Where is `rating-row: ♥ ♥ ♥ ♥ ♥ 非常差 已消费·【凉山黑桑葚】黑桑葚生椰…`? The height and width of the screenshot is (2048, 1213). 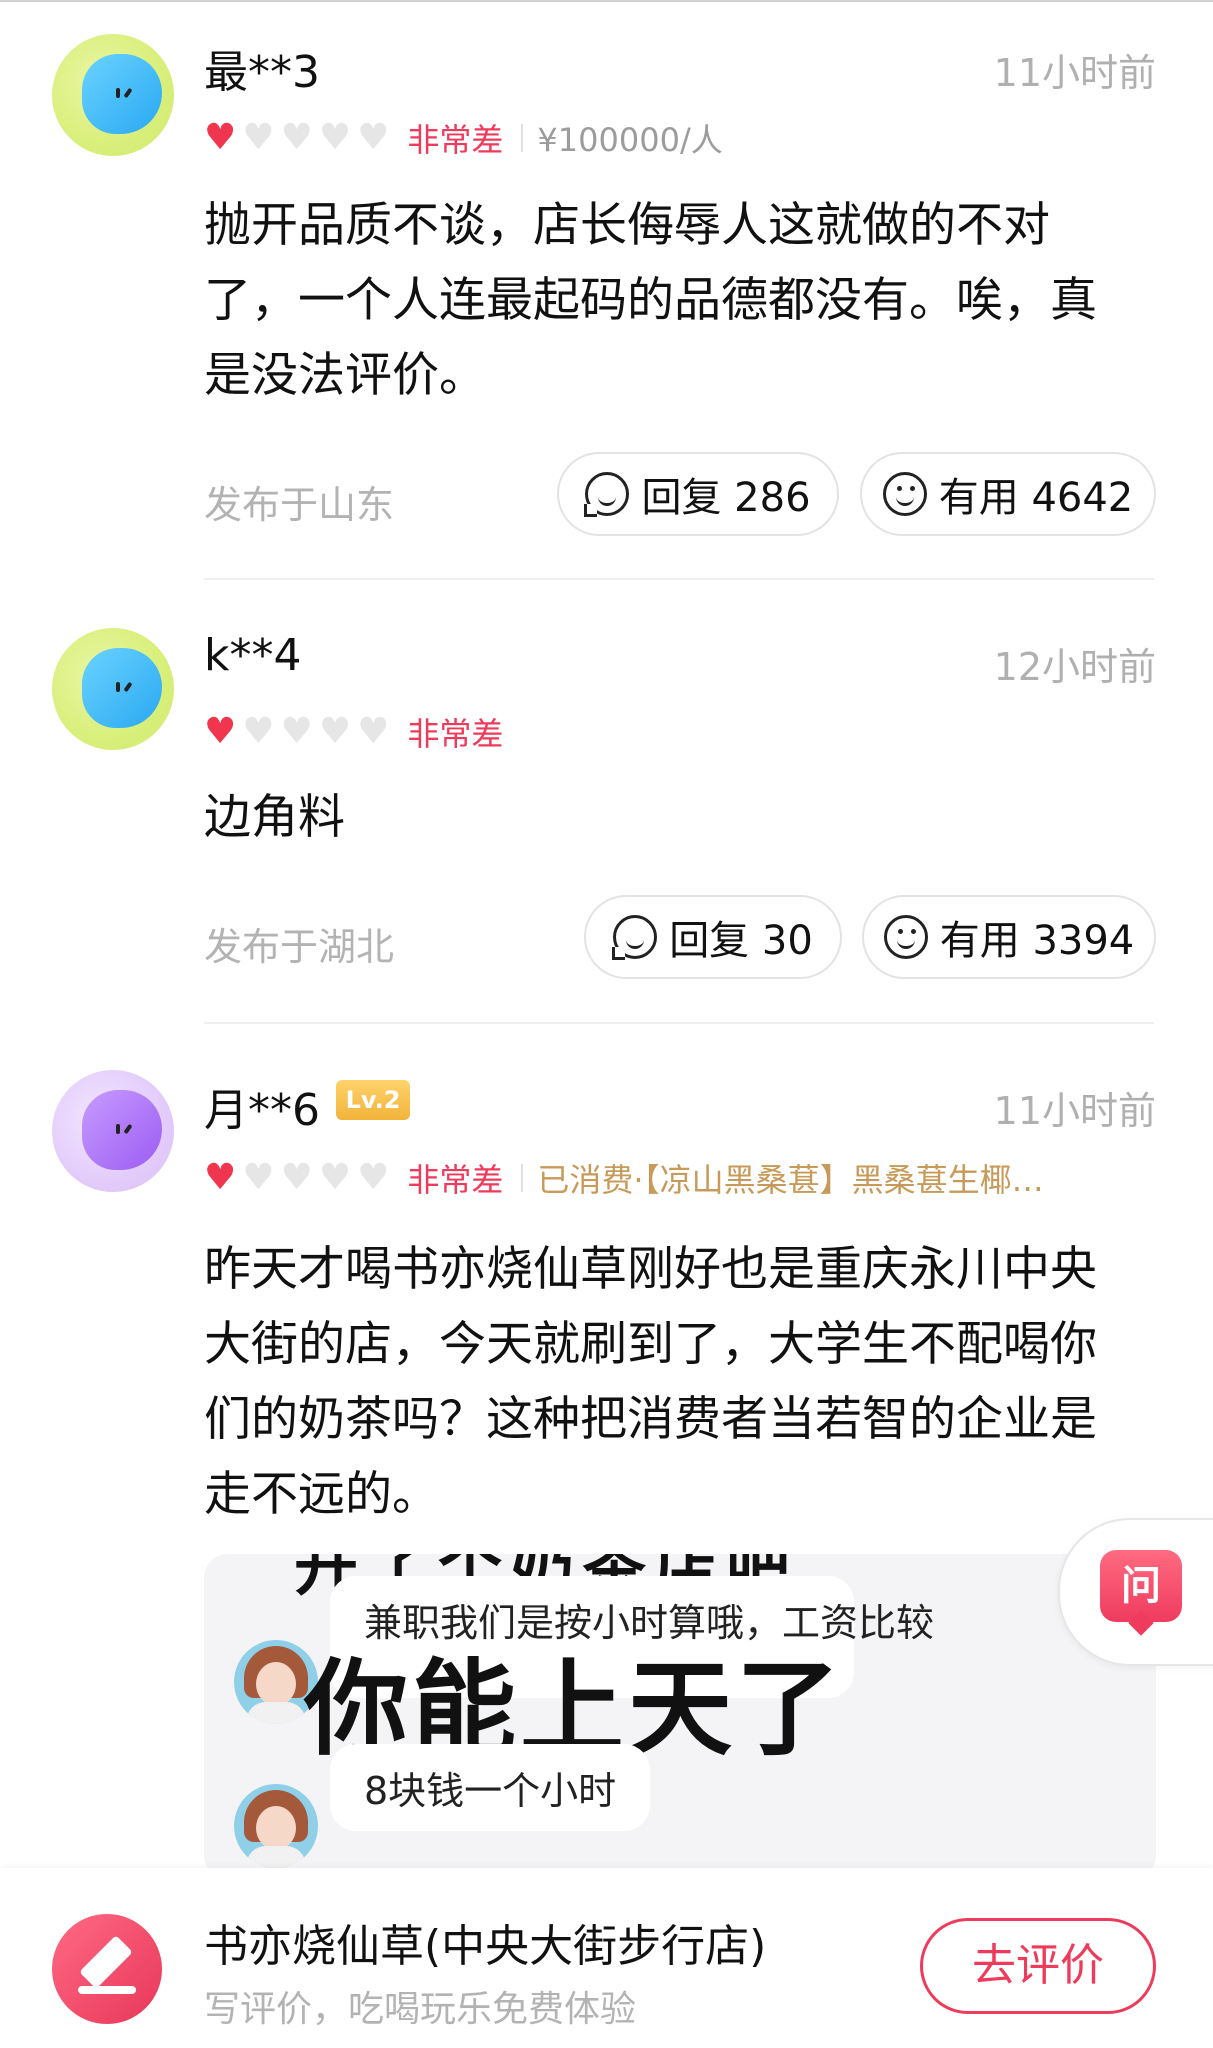 rating-row: ♥ ♥ ♥ ♥ ♥ 非常差 已消费·【凉山黑桑葚】黑桑葚生椰… is located at coordinates (624, 1178).